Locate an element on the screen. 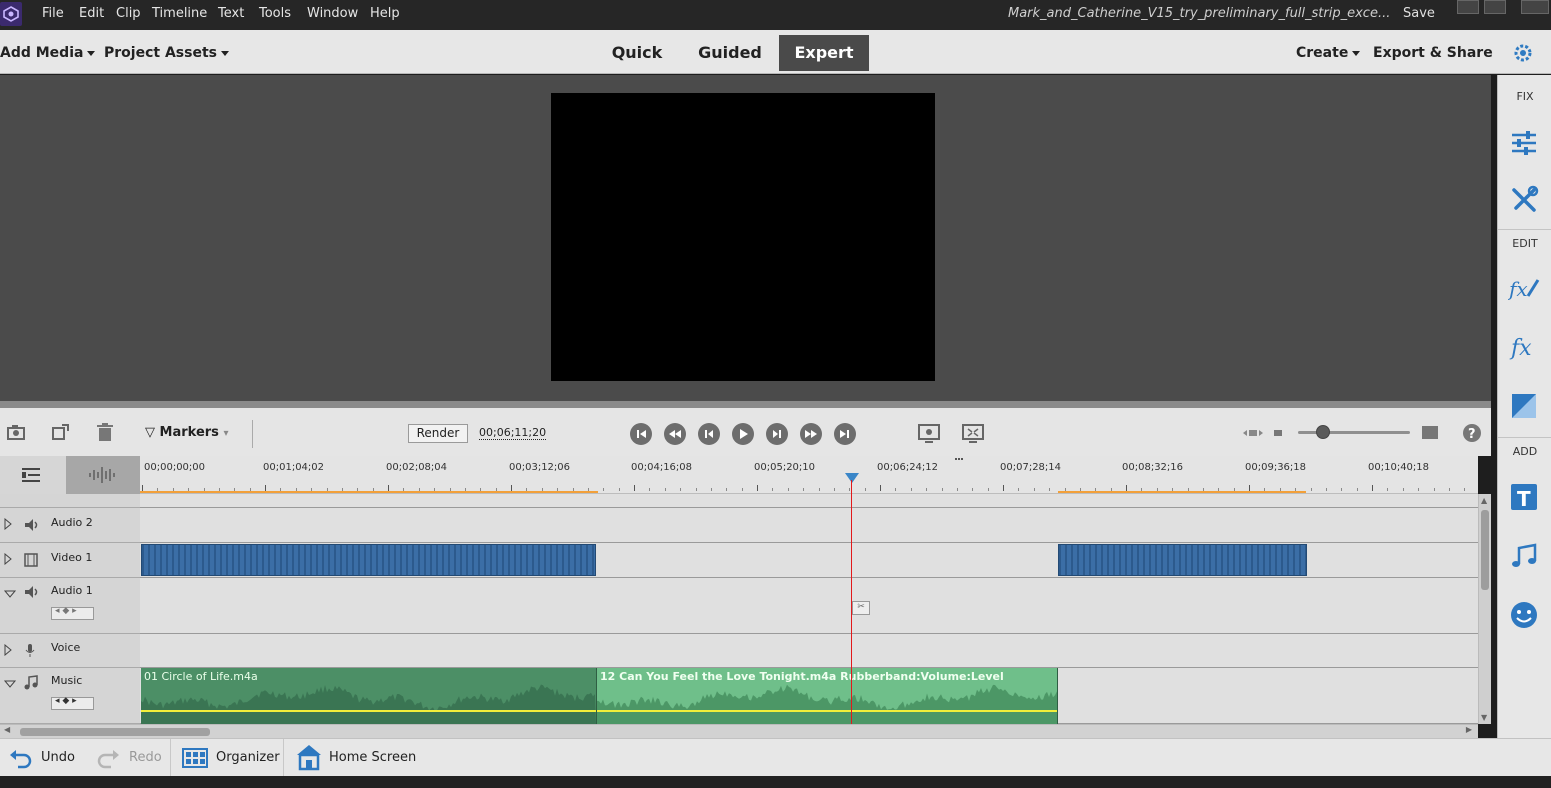  next-edit-button is located at coordinates (811, 434).